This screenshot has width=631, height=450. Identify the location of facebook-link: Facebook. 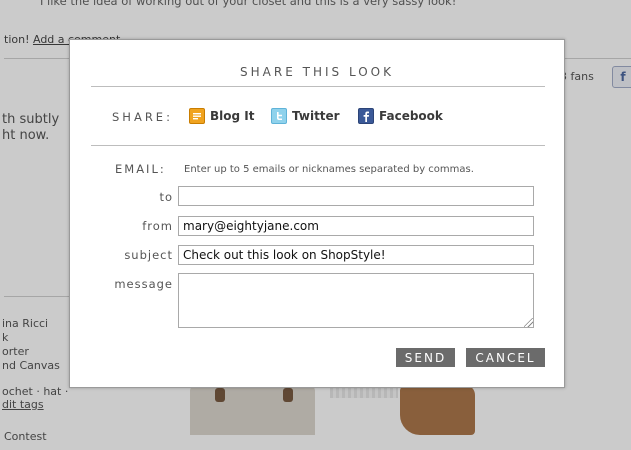
(400, 116).